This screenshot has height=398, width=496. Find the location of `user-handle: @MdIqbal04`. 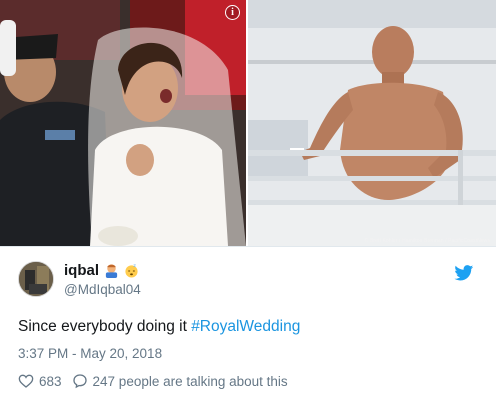

user-handle: @MdIqbal04 is located at coordinates (102, 289).